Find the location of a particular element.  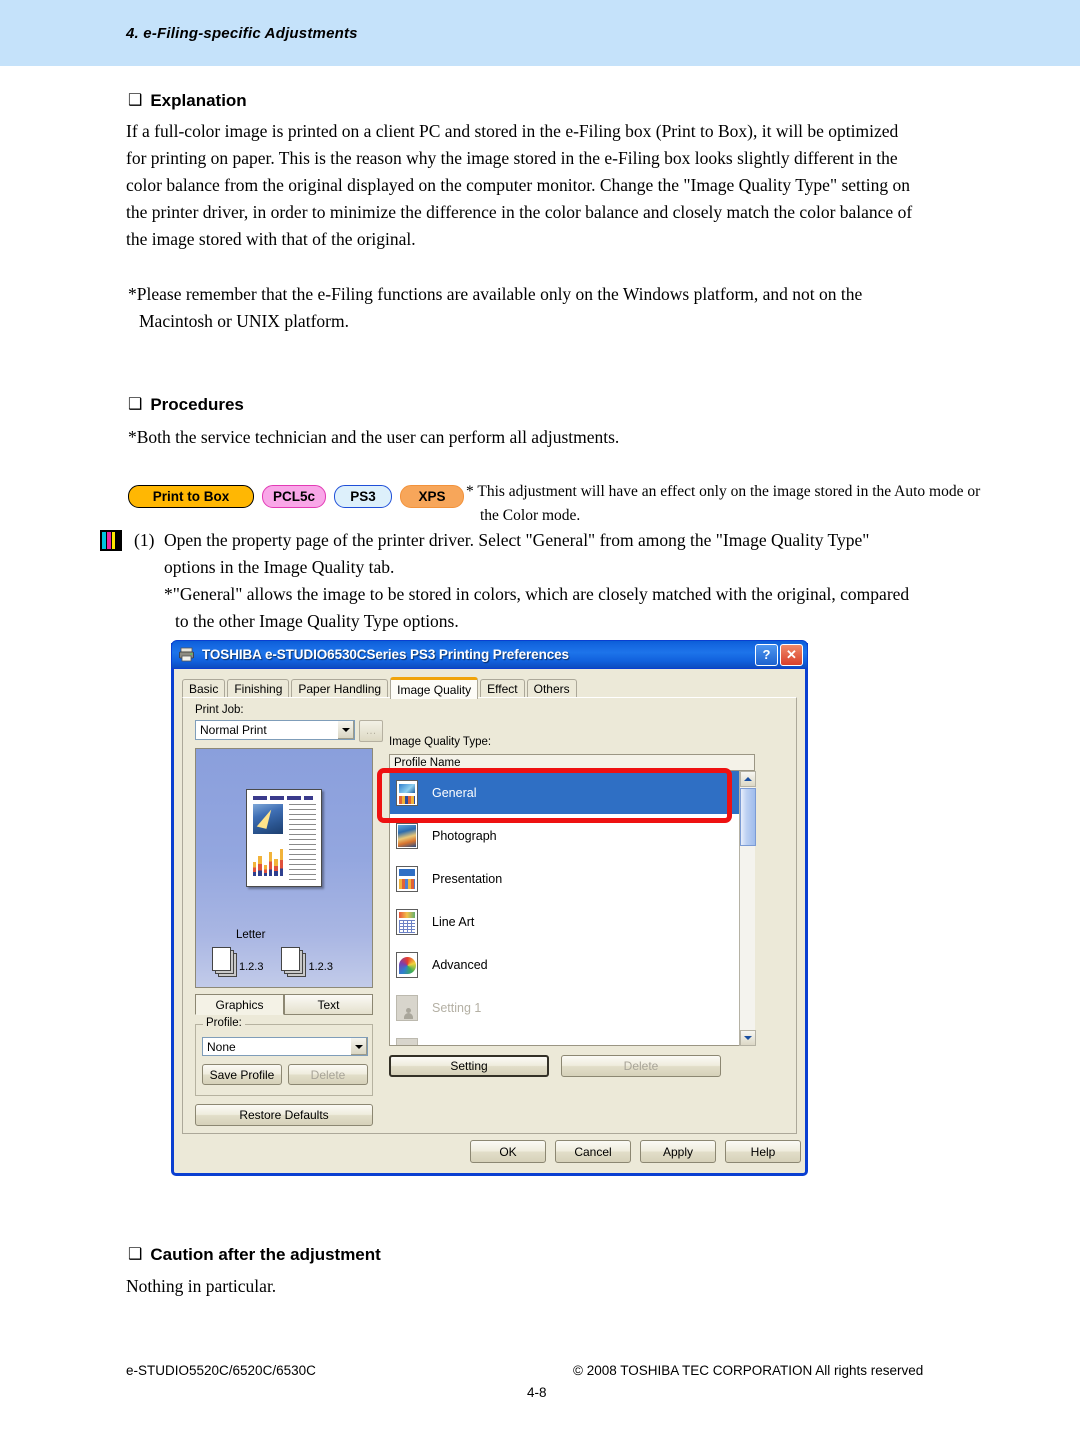

save-profile-button: Save Profile is located at coordinates (242, 1074).